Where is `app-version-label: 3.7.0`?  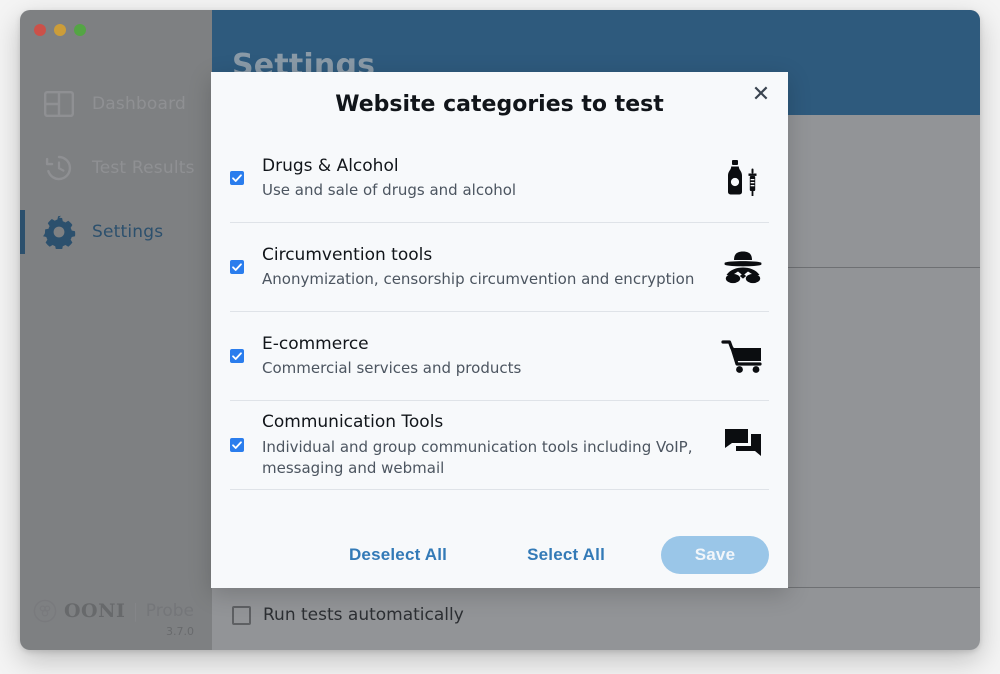
app-version-label: 3.7.0 is located at coordinates (180, 631).